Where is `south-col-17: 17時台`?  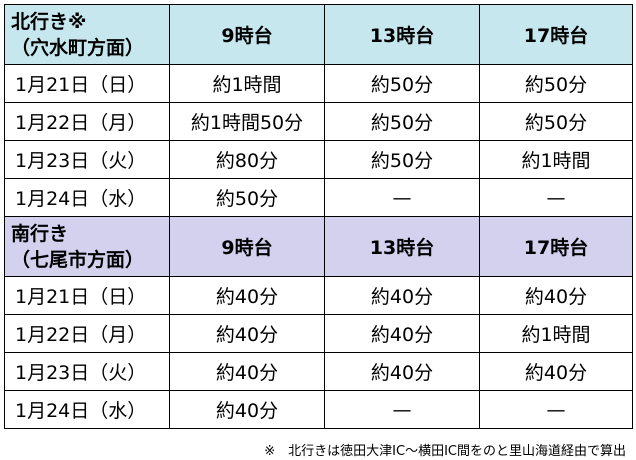 south-col-17: 17時台 is located at coordinates (556, 246).